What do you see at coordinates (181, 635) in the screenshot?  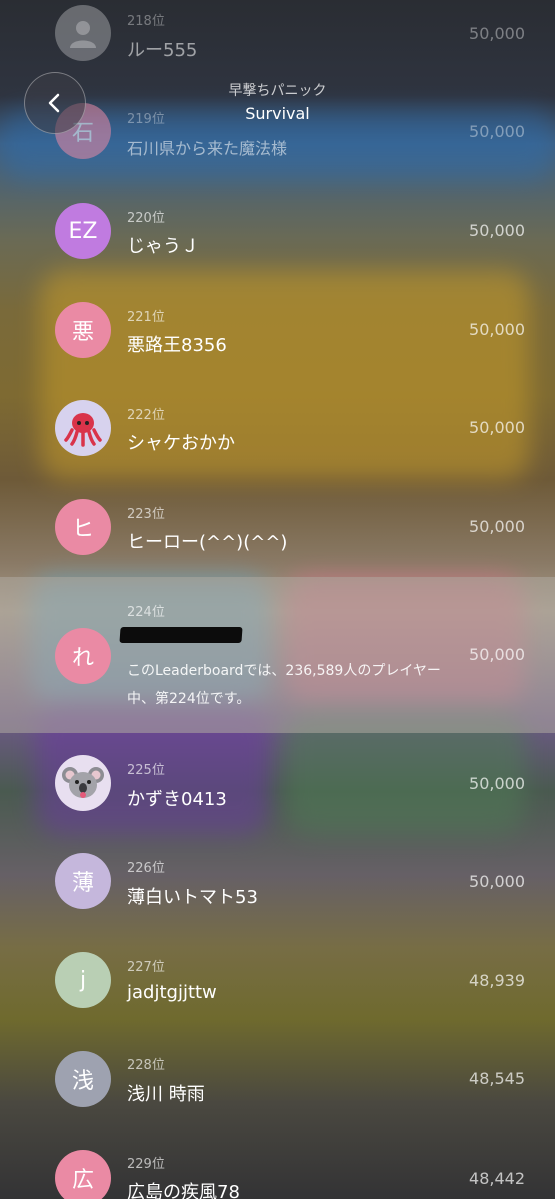 I see `redacted-name` at bounding box center [181, 635].